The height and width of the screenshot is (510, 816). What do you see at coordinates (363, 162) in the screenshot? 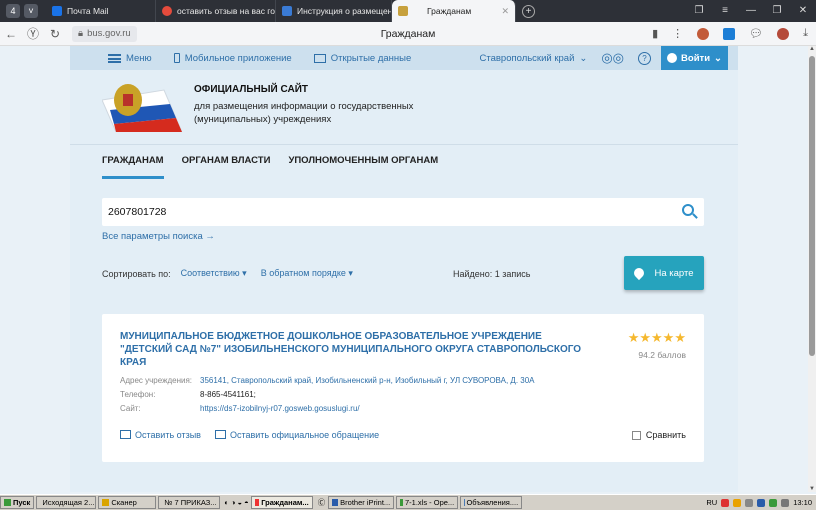
I see `tab-authorized-bodies: УПОЛНОМОЧЕННЫМ ОРГАНАМ` at bounding box center [363, 162].